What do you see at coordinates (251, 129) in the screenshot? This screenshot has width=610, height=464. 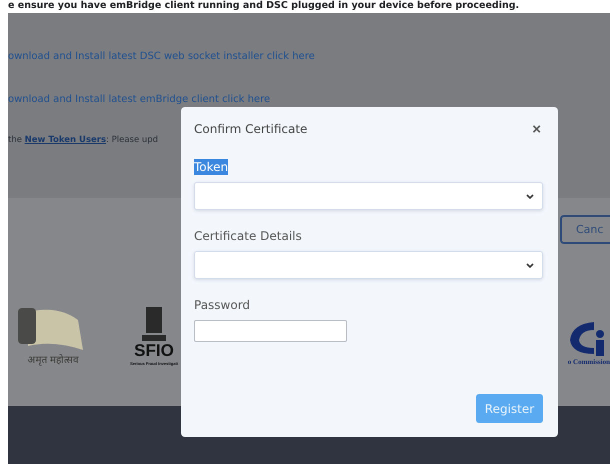 I see `dialog-title: Confirm Certificate` at bounding box center [251, 129].